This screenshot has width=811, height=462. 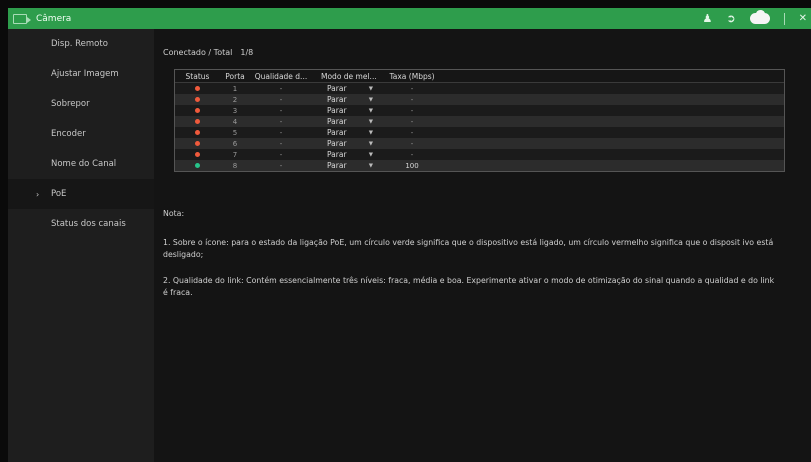 What do you see at coordinates (412, 165) in the screenshot?
I see `taxa-cell: 100` at bounding box center [412, 165].